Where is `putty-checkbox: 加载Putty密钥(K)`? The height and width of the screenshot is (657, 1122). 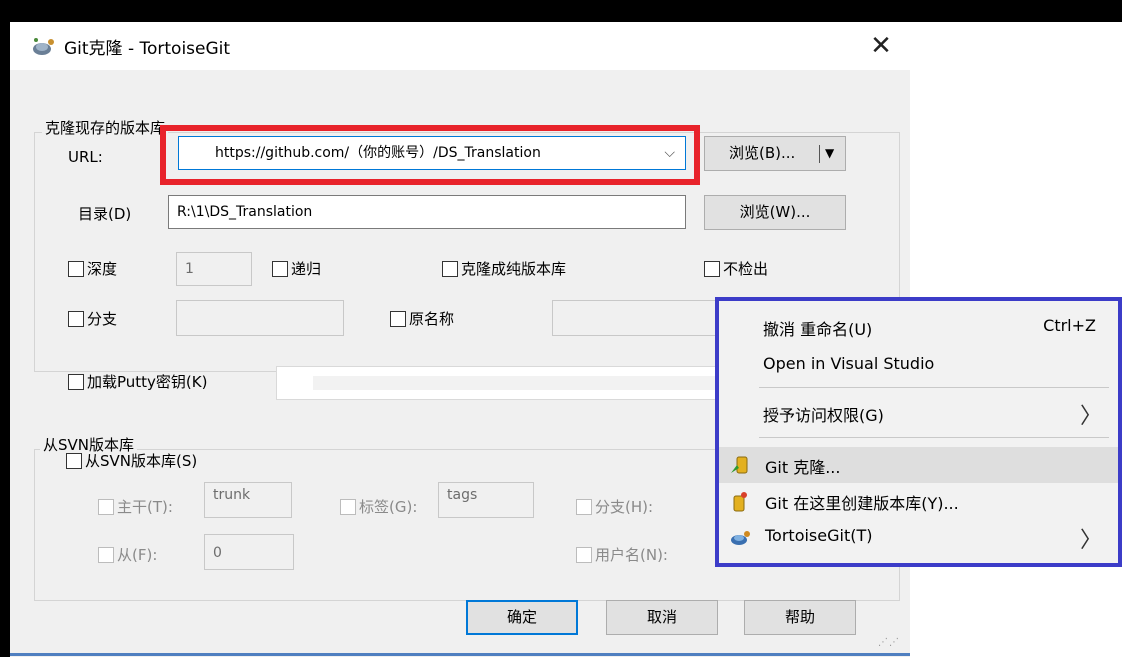
putty-checkbox: 加载Putty密钥(K) is located at coordinates (137, 382).